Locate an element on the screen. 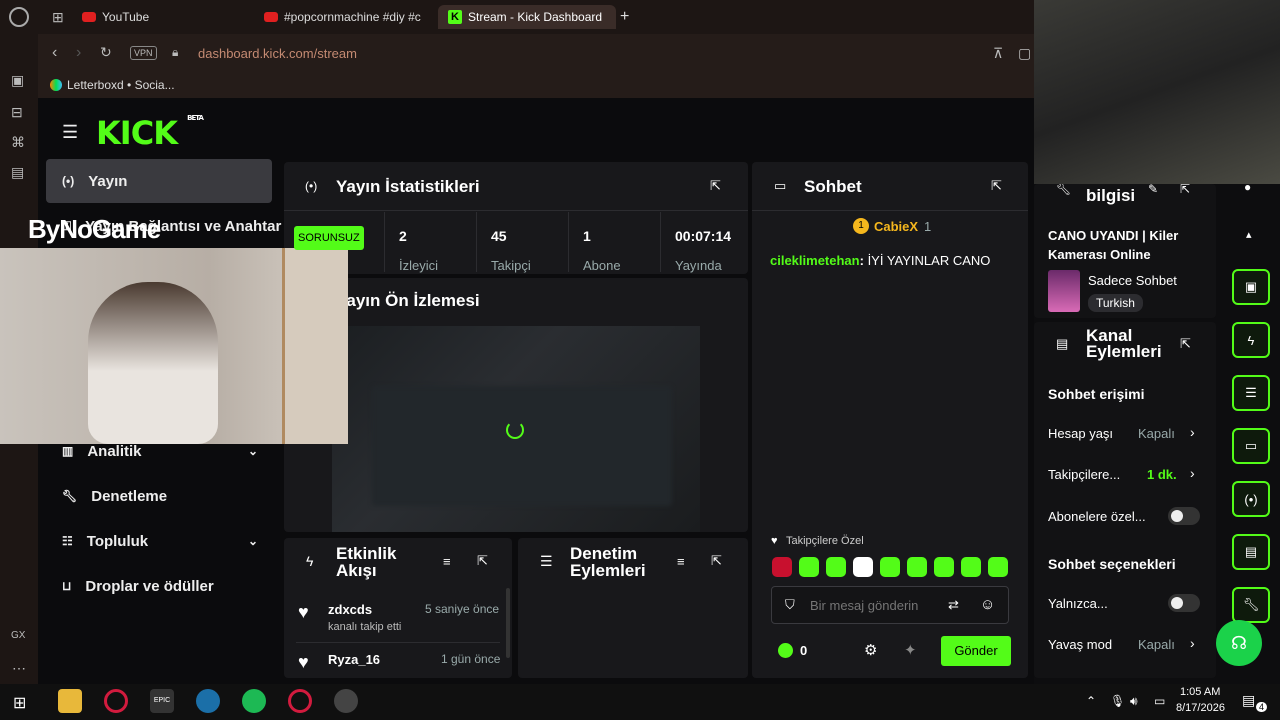 Image resolution: width=1280 pixels, height=720 pixels. edit-icon: ✎ is located at coordinates (1153, 189).